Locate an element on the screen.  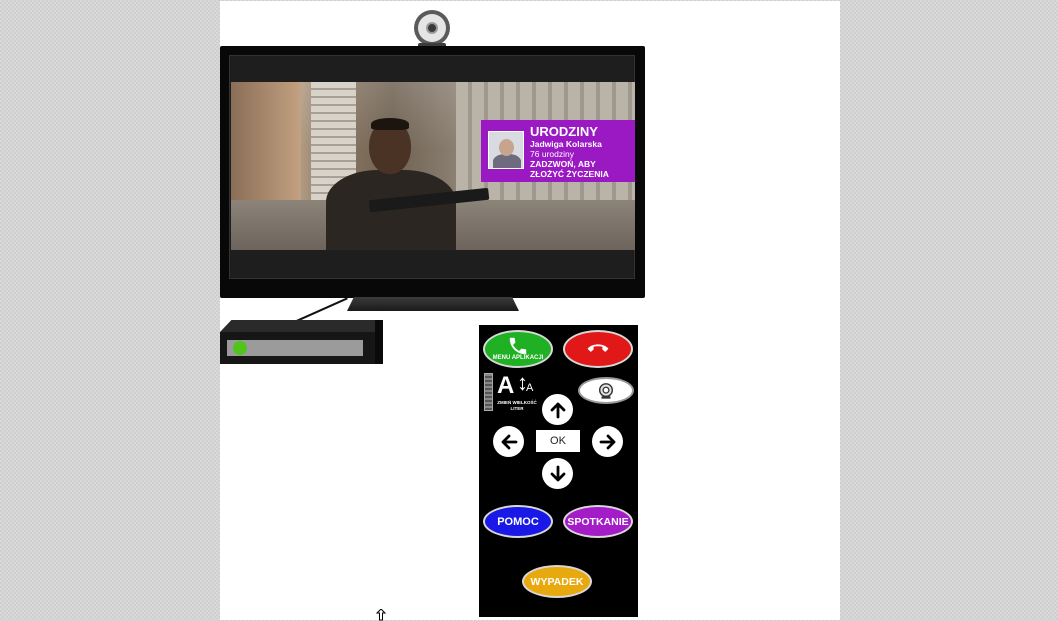
arrow-up-button is located at coordinates (557, 409).